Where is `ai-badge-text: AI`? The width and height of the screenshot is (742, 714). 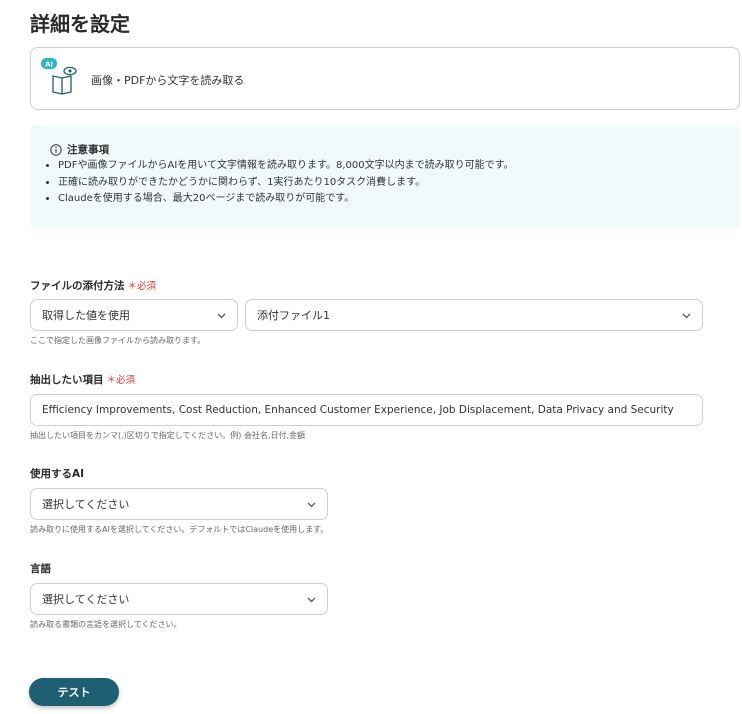
ai-badge-text: AI is located at coordinates (49, 65).